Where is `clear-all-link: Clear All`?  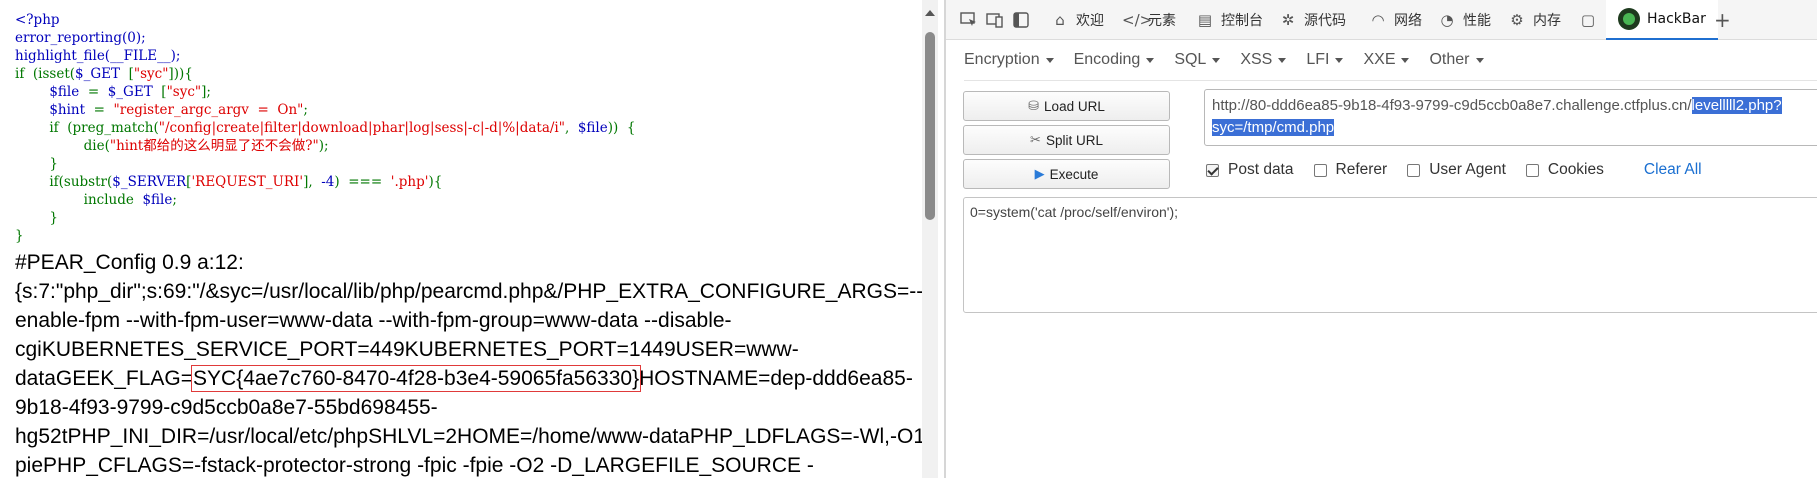 clear-all-link: Clear All is located at coordinates (1673, 170).